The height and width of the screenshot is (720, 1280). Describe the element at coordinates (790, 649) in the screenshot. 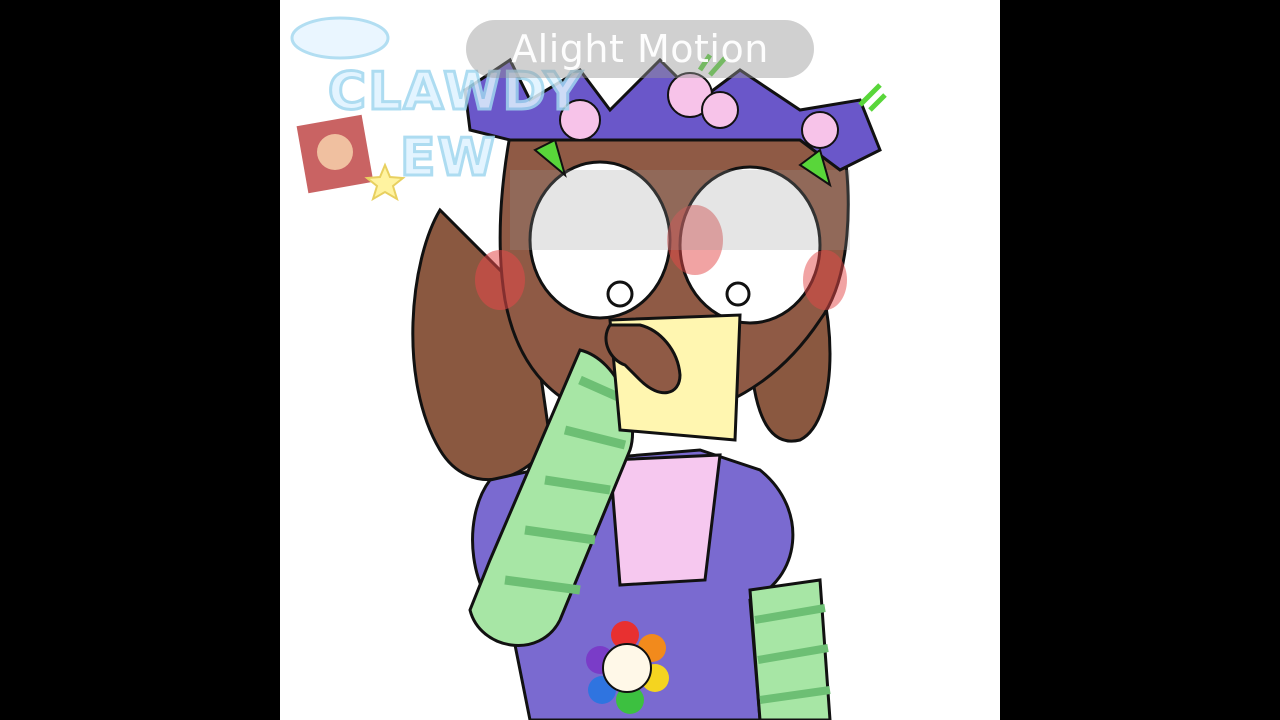

I see `right-sleeve` at that location.